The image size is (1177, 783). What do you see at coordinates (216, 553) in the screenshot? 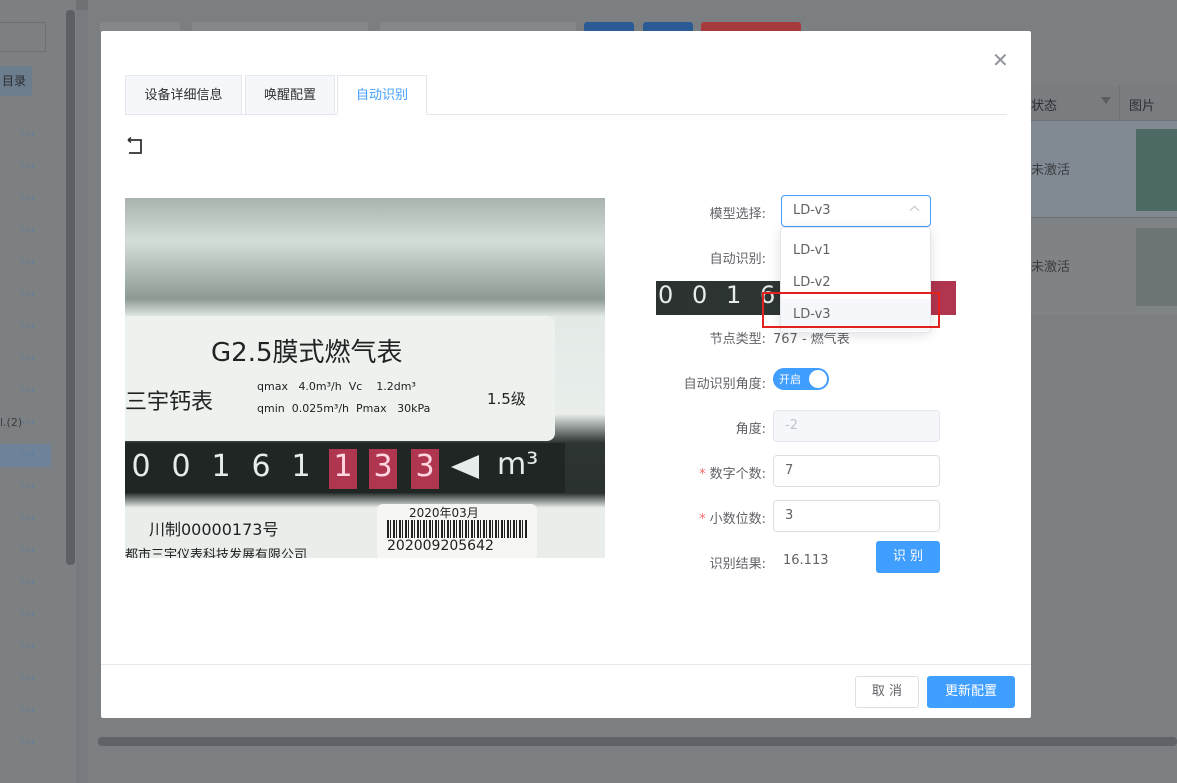
I see `meter-company: 都市三宇仪表科技发展有限公司` at bounding box center [216, 553].